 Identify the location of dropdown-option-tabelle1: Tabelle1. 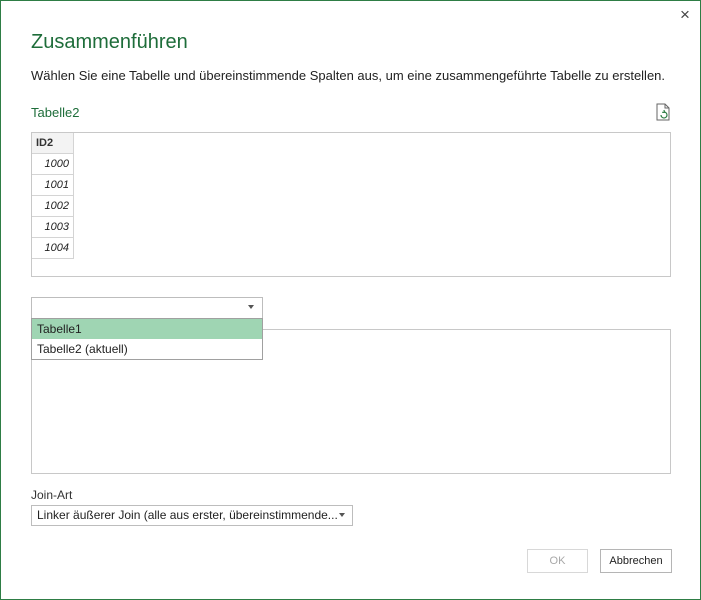
(147, 329).